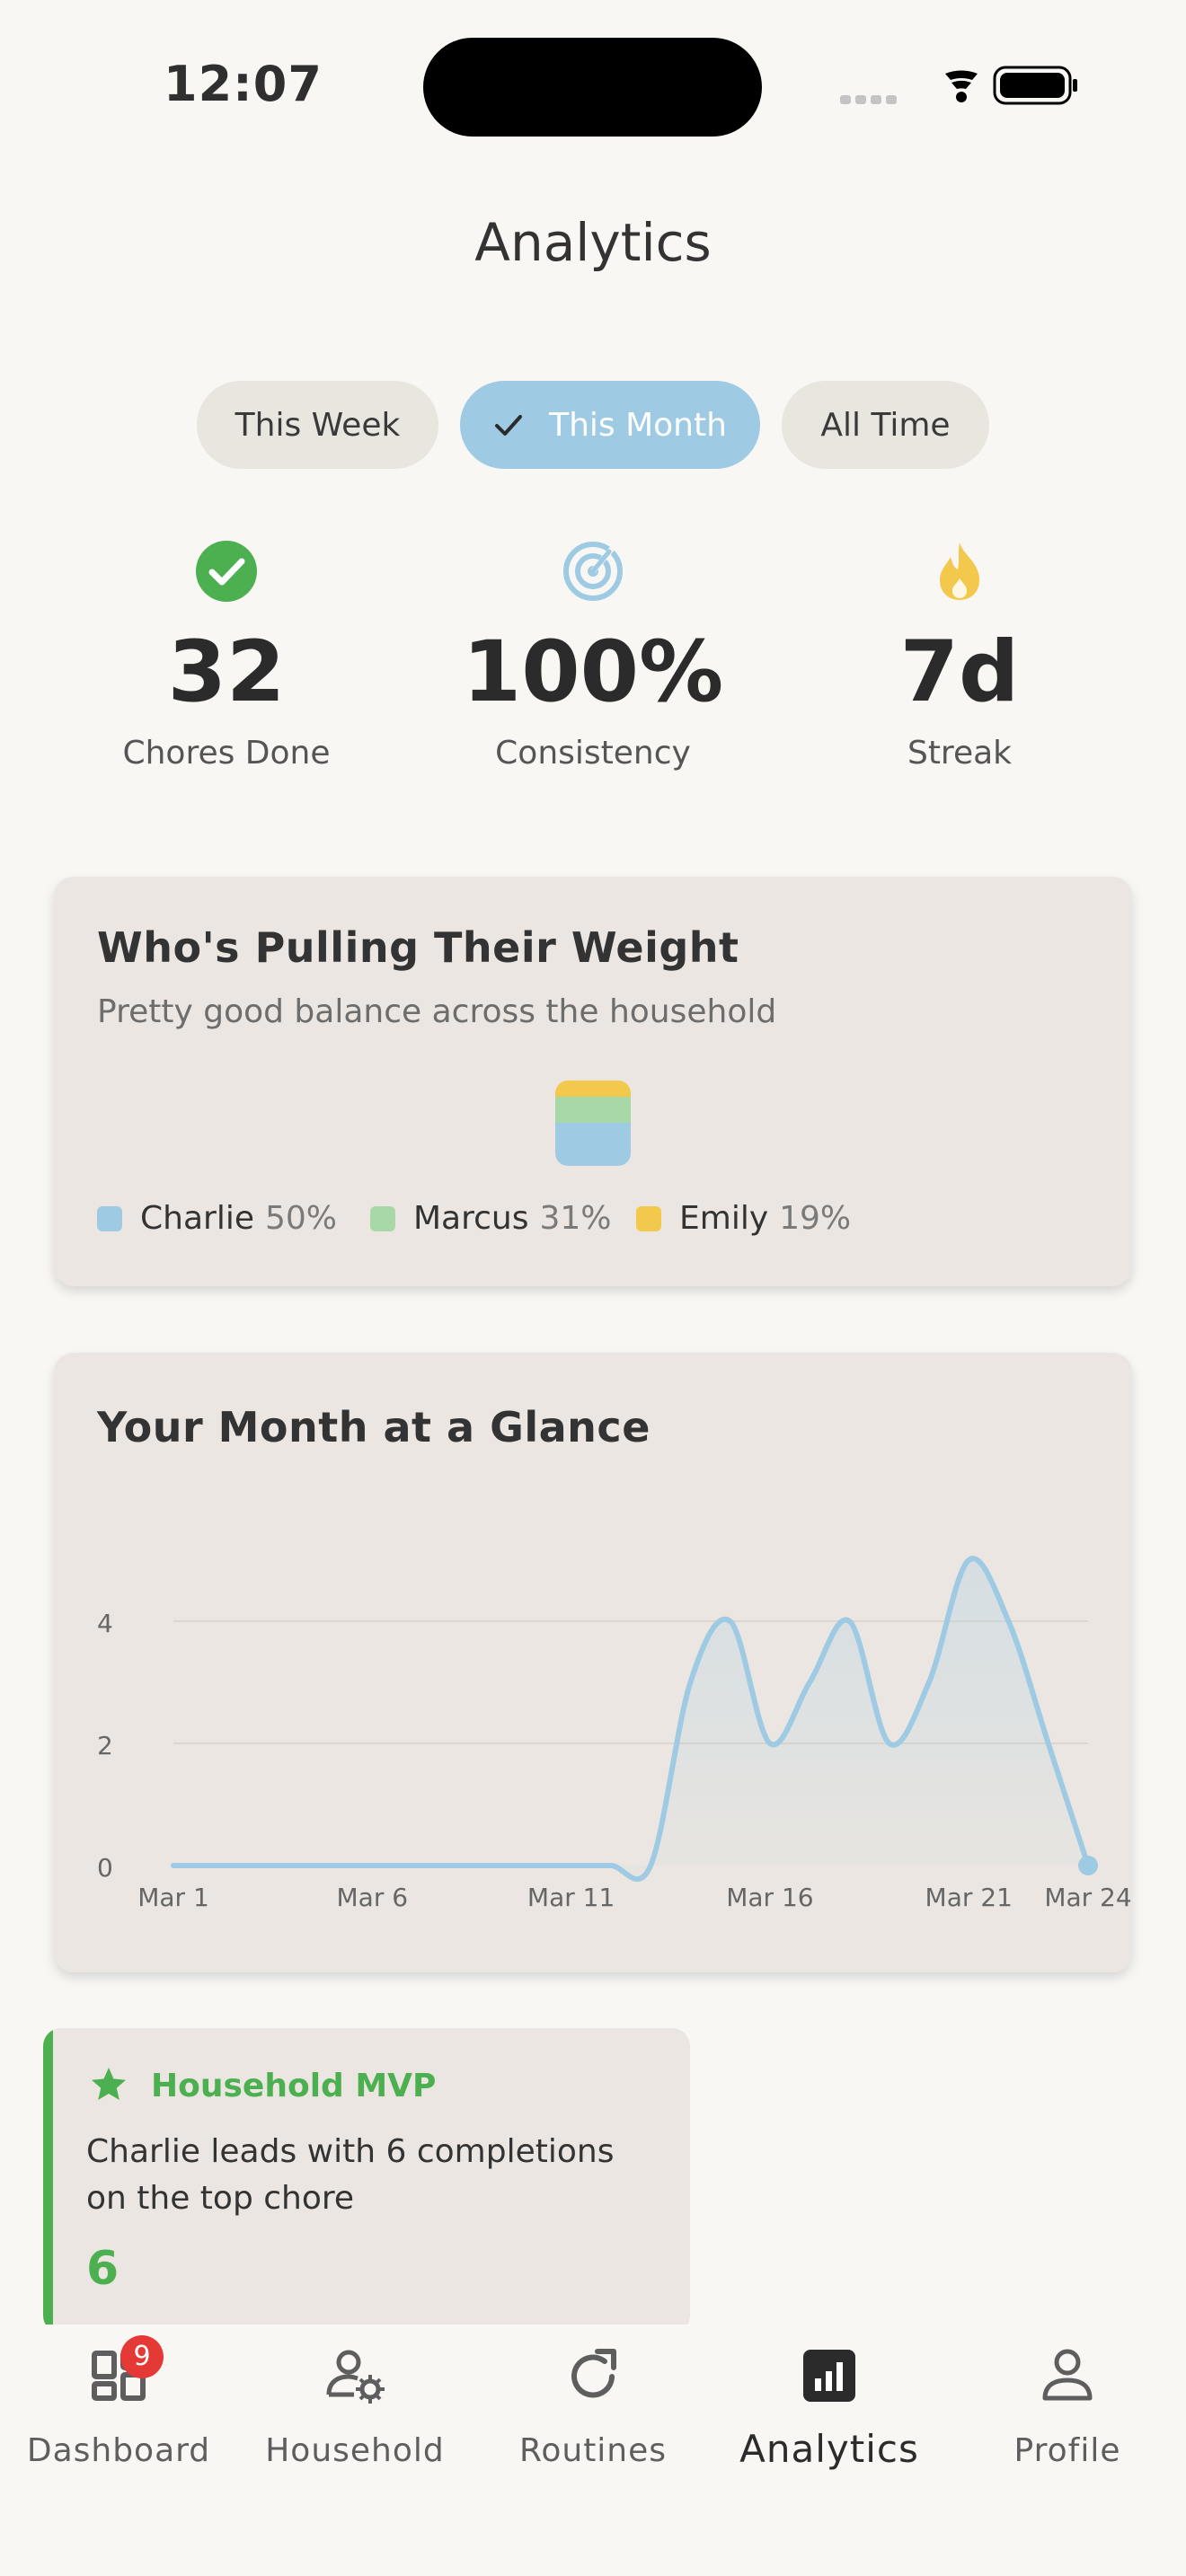 Image resolution: width=1186 pixels, height=2576 pixels. What do you see at coordinates (355, 2450) in the screenshot?
I see `nav-label: Household` at bounding box center [355, 2450].